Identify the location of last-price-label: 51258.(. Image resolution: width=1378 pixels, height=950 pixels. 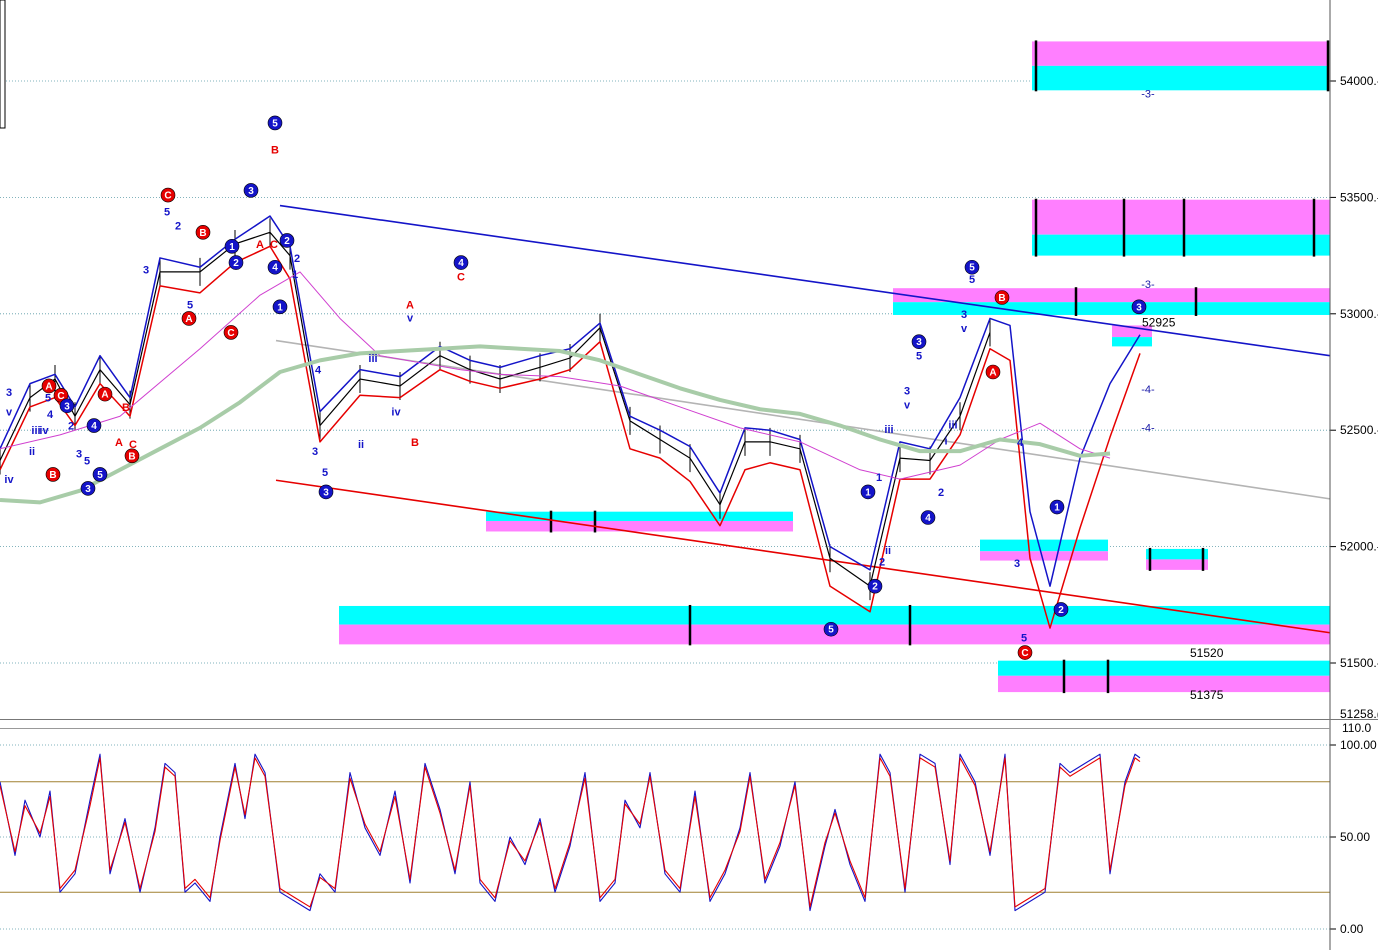
(1359, 714).